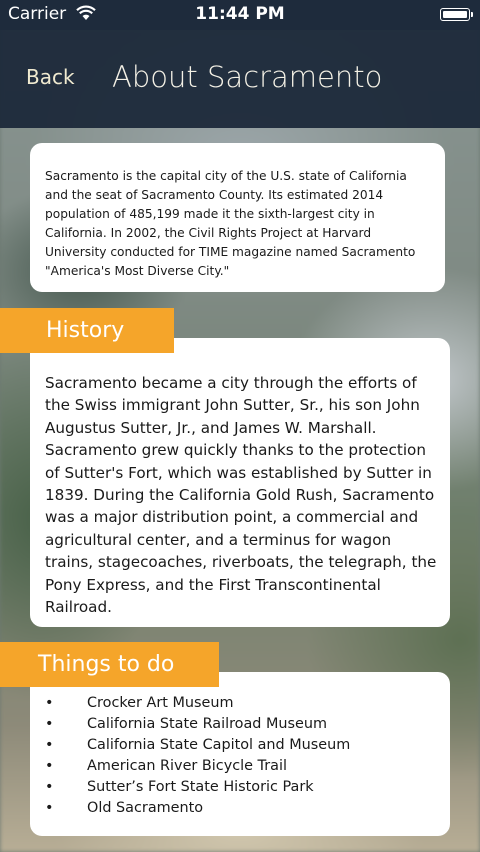  I want to click on list-item-label: Sutter’s Fort State Historic Park, so click(200, 787).